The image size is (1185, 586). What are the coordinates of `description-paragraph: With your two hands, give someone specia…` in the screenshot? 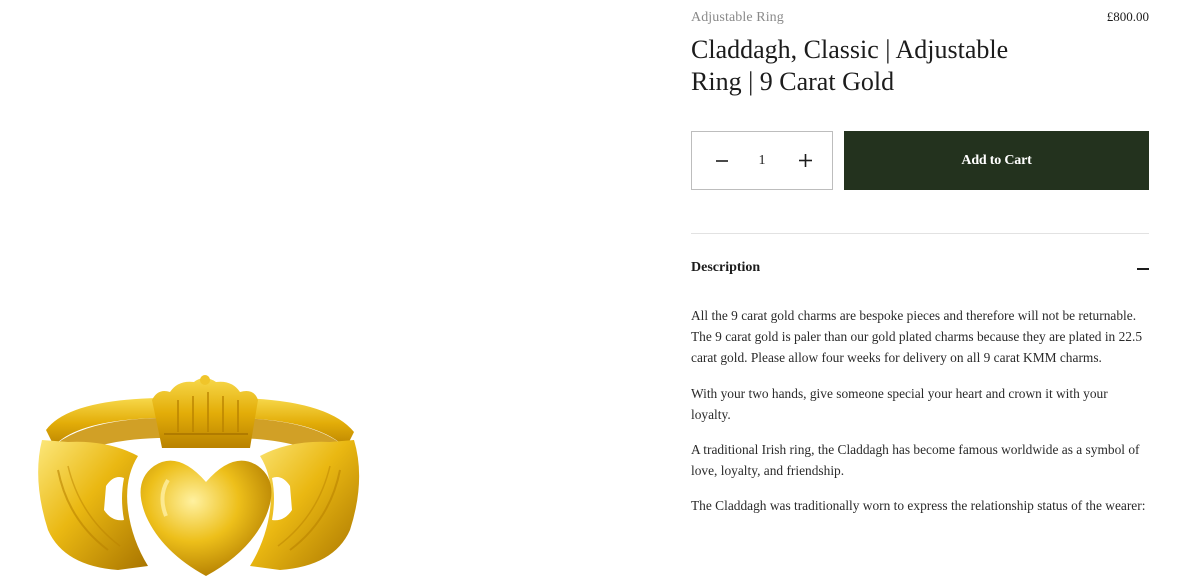 It's located at (899, 403).